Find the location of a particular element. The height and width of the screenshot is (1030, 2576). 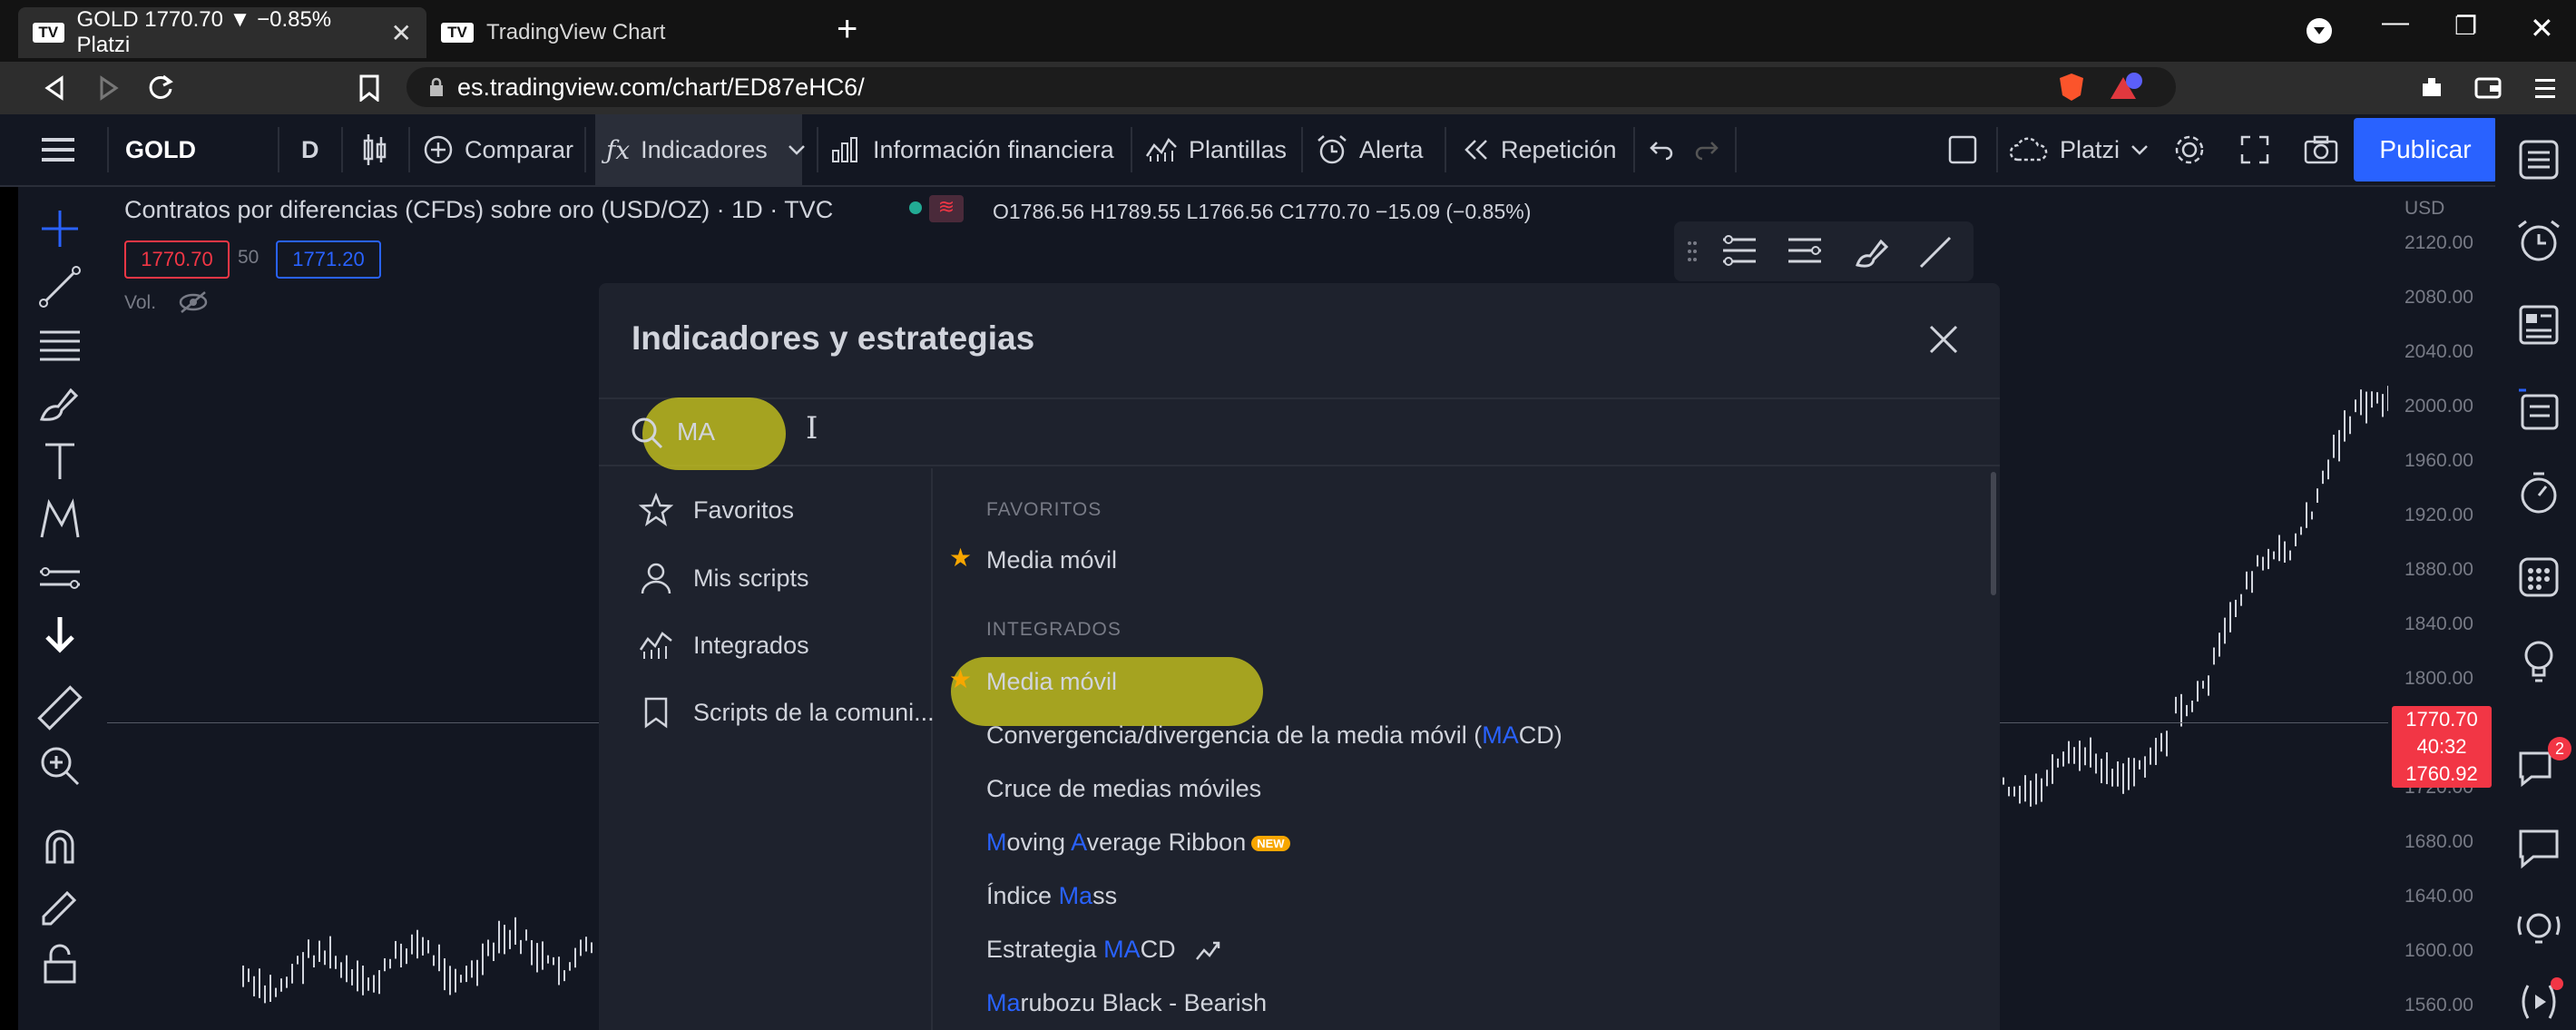

stay-drawing-icon is located at coordinates (59, 905).